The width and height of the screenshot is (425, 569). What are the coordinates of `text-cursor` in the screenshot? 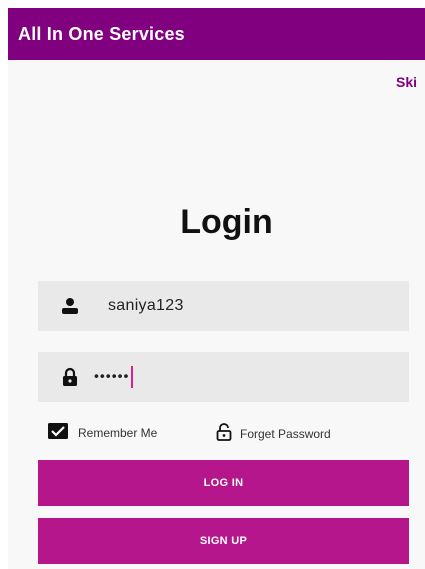 It's located at (132, 377).